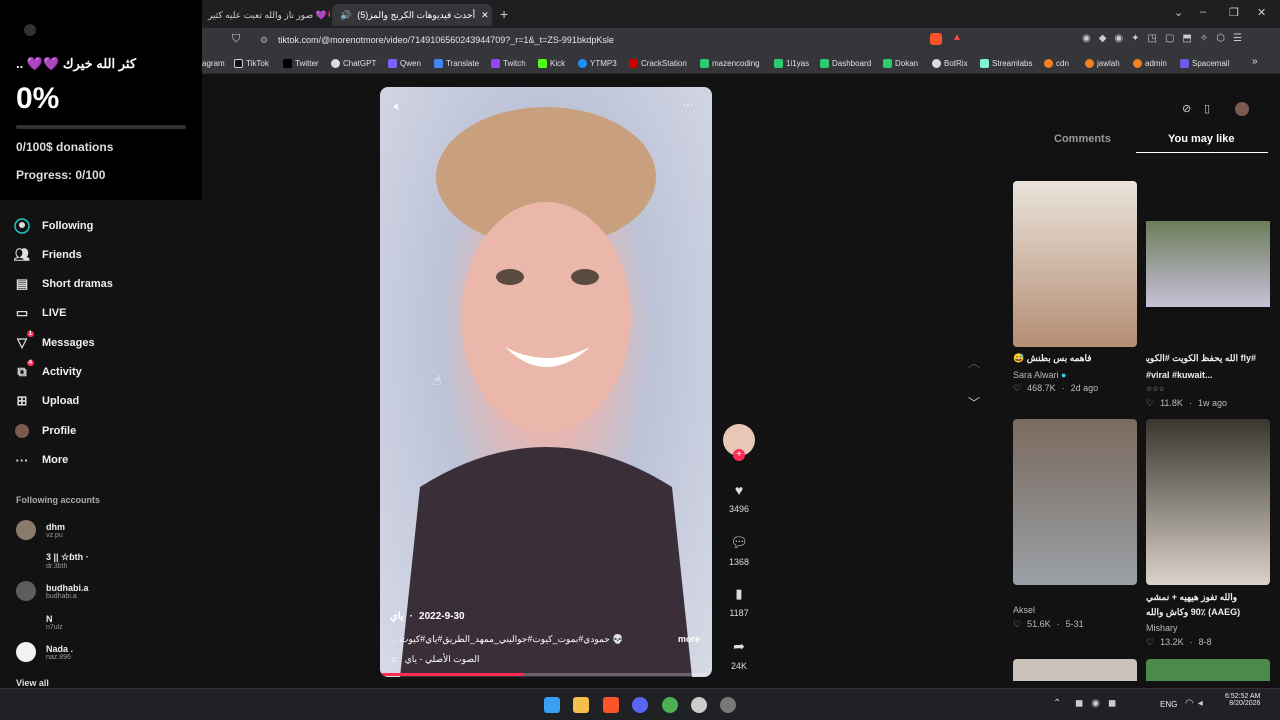  What do you see at coordinates (40, 530) in the screenshot?
I see `following-account: dhm vz.pu` at bounding box center [40, 530].